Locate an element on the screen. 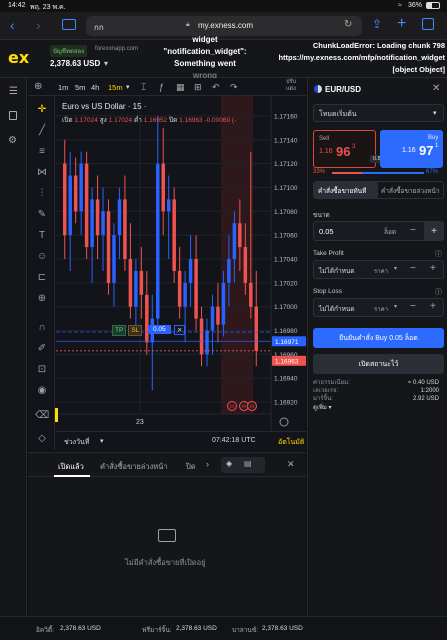  timeframe-15m: 15m is located at coordinates (115, 87).